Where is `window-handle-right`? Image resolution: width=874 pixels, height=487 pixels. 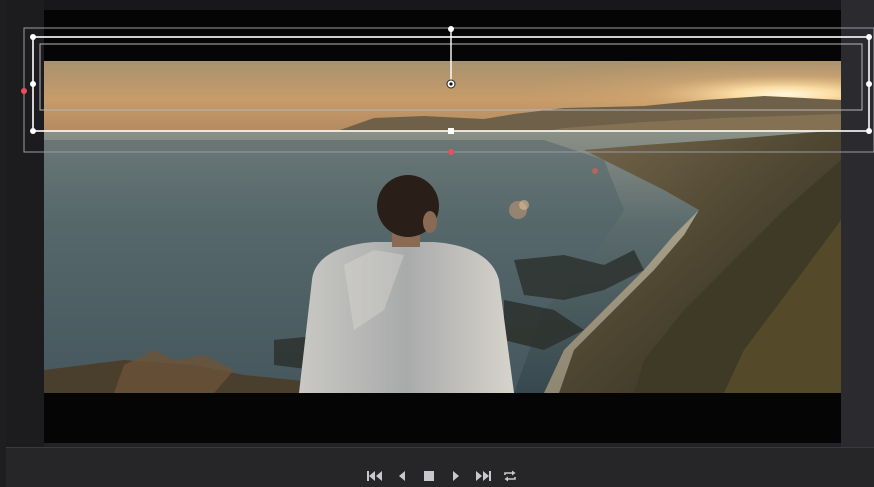 window-handle-right is located at coordinates (869, 84).